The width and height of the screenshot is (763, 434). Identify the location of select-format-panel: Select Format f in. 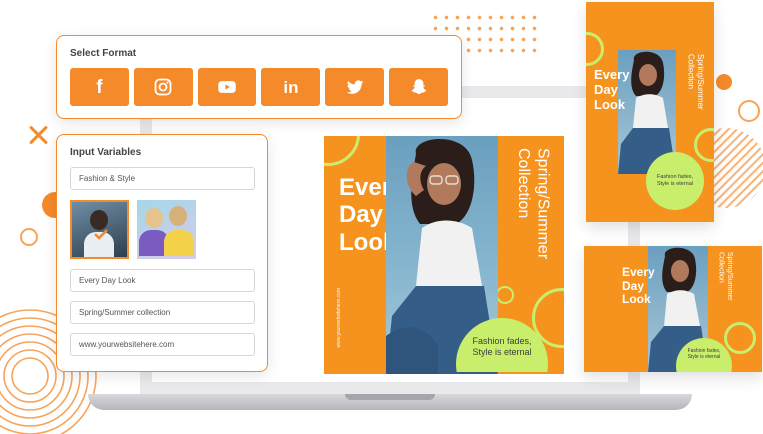
(259, 77).